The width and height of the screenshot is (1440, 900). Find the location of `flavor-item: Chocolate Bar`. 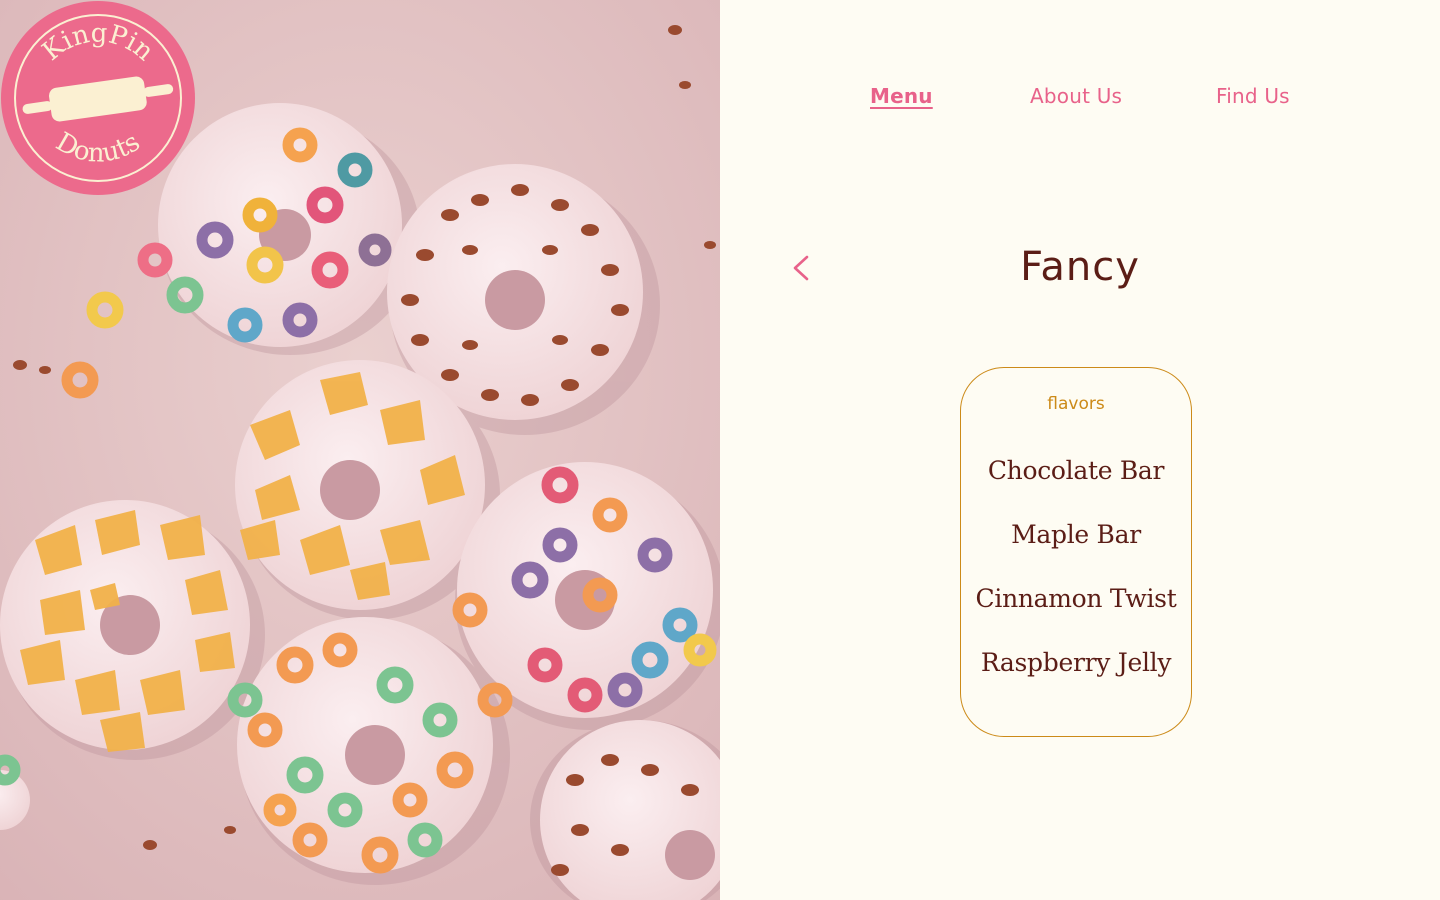

flavor-item: Chocolate Bar is located at coordinates (1076, 470).